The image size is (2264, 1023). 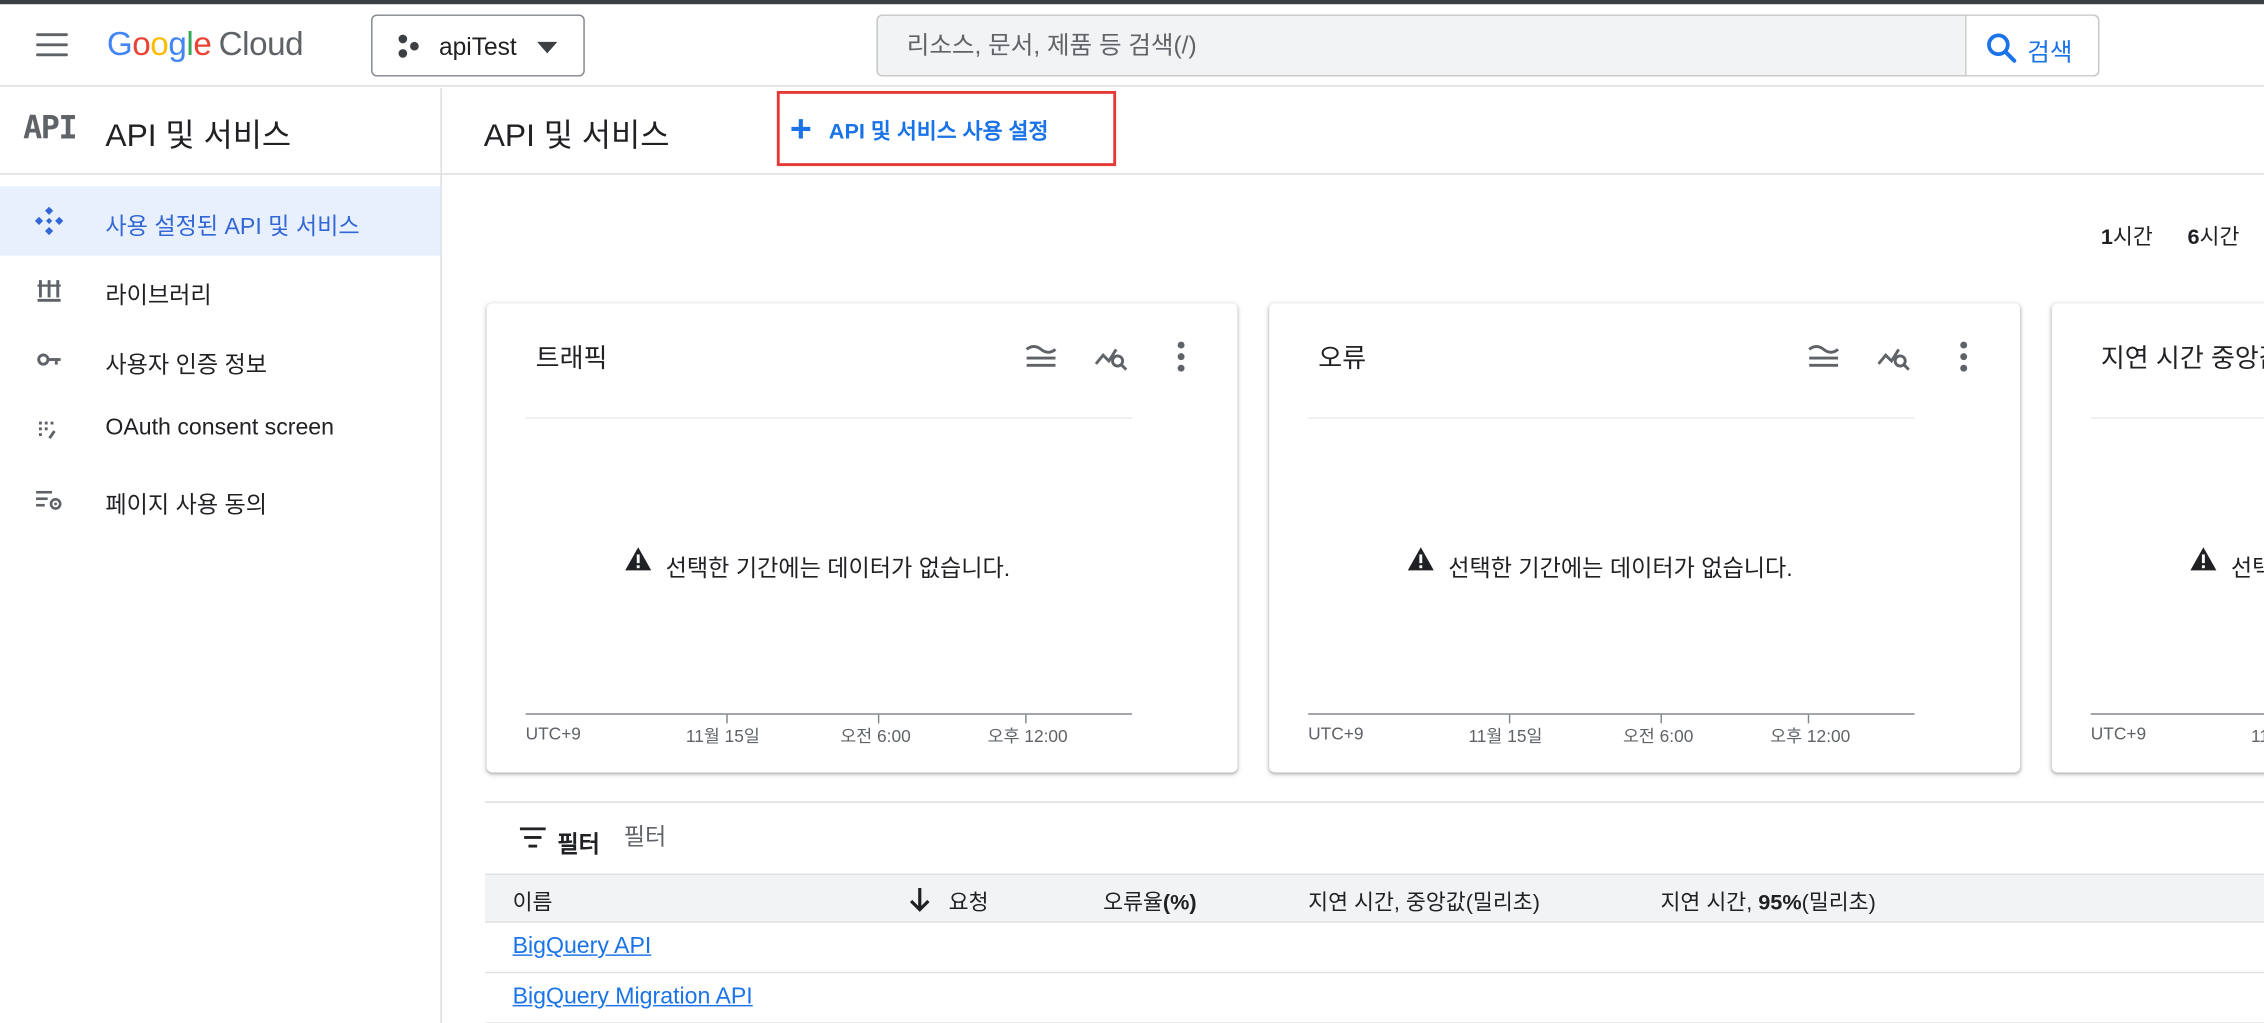 I want to click on api-link-bigquery: BigQuery API, so click(x=582, y=947).